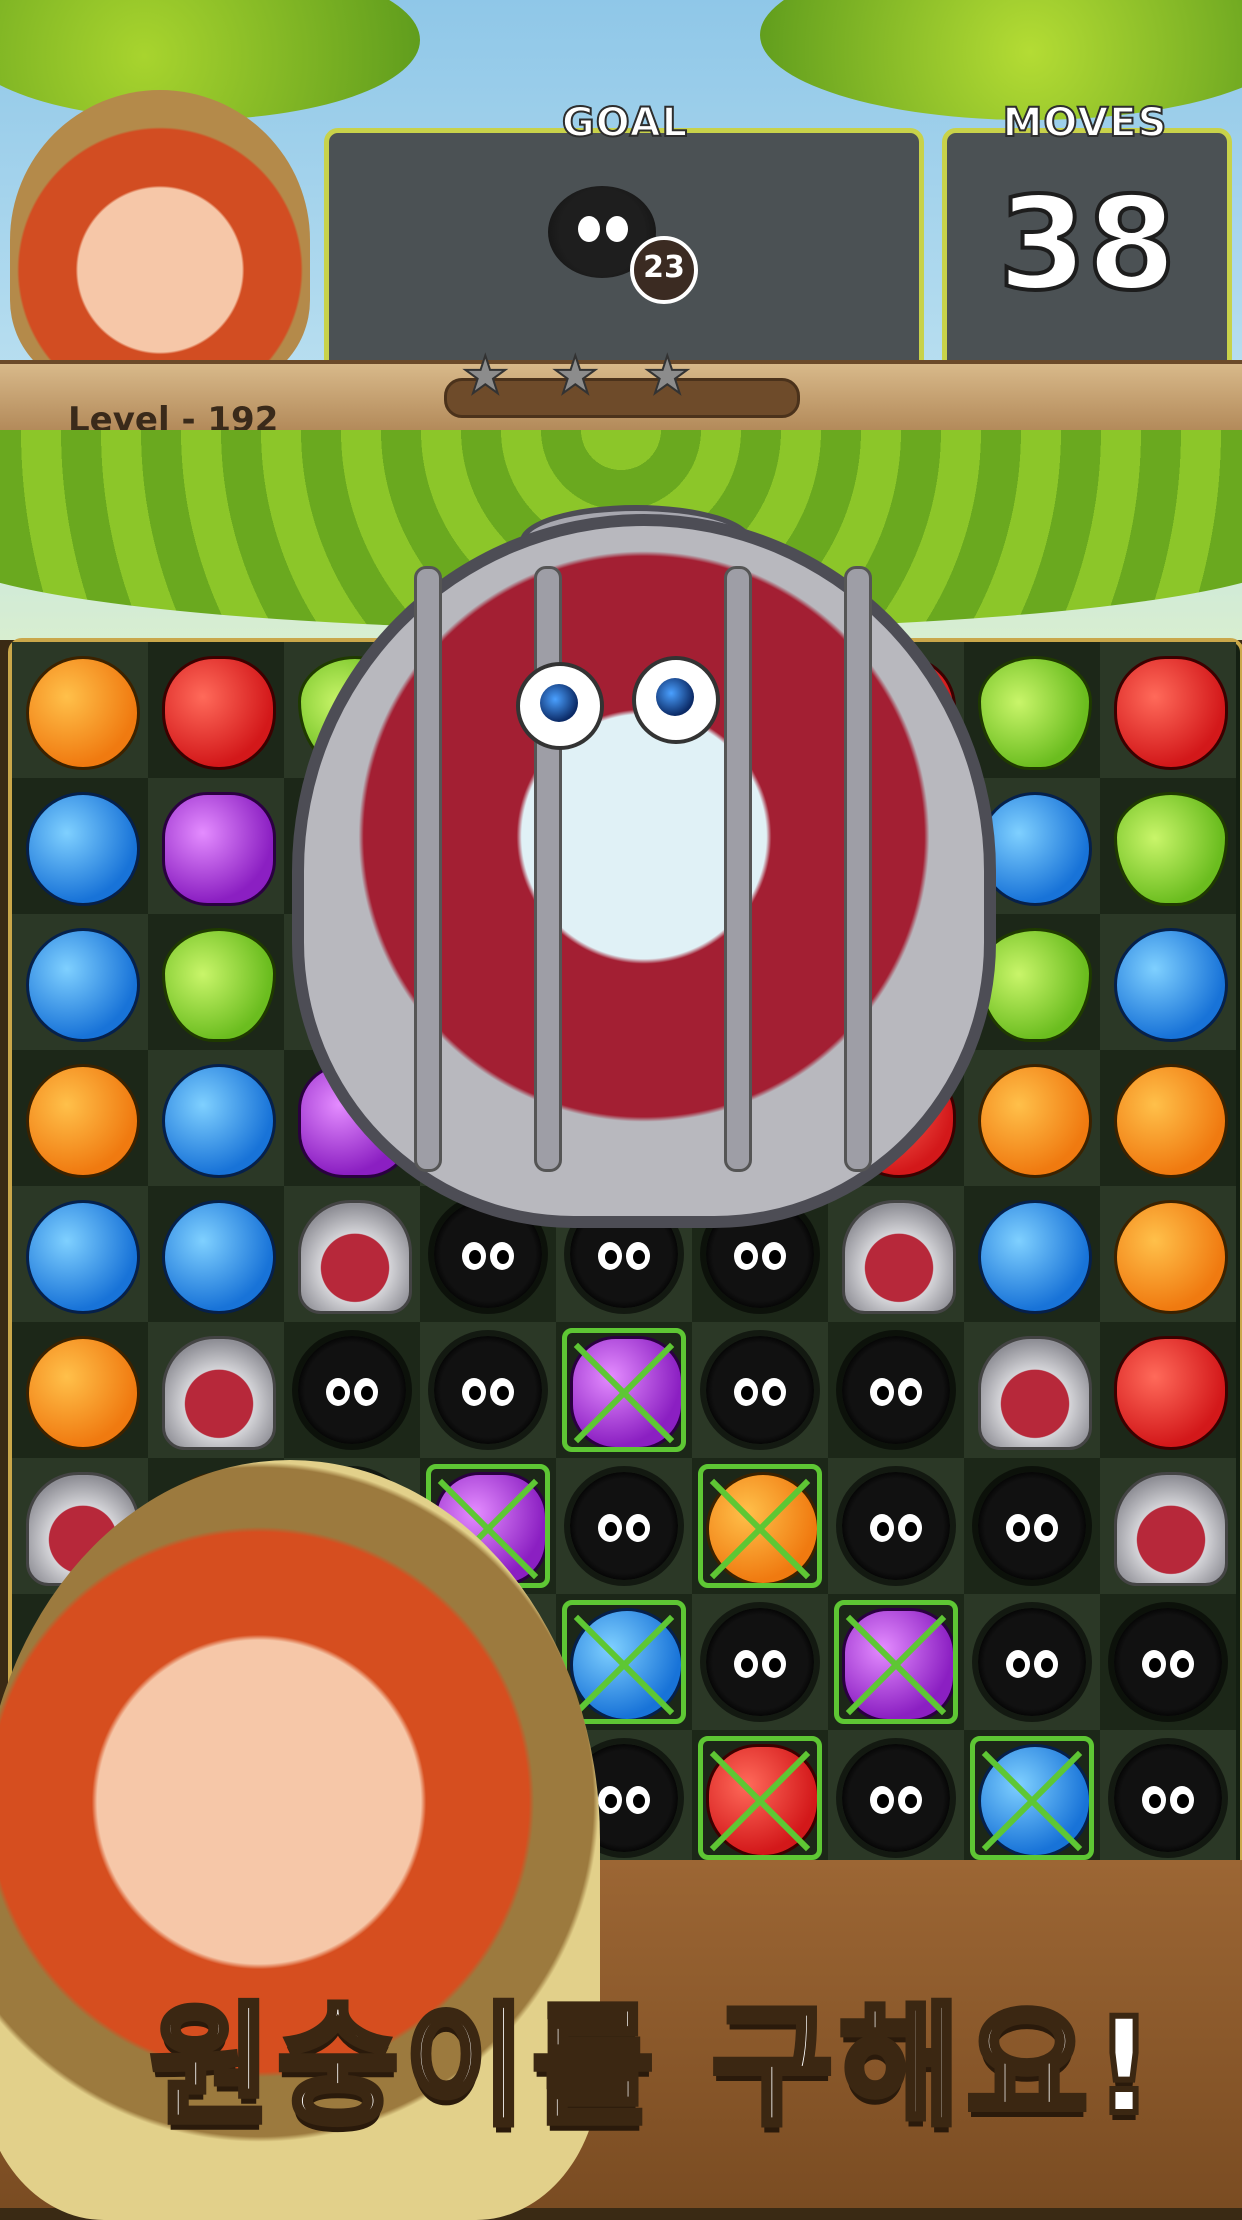 The height and width of the screenshot is (2220, 1242). Describe the element at coordinates (560, 706) in the screenshot. I see `monkey-eye-left` at that location.